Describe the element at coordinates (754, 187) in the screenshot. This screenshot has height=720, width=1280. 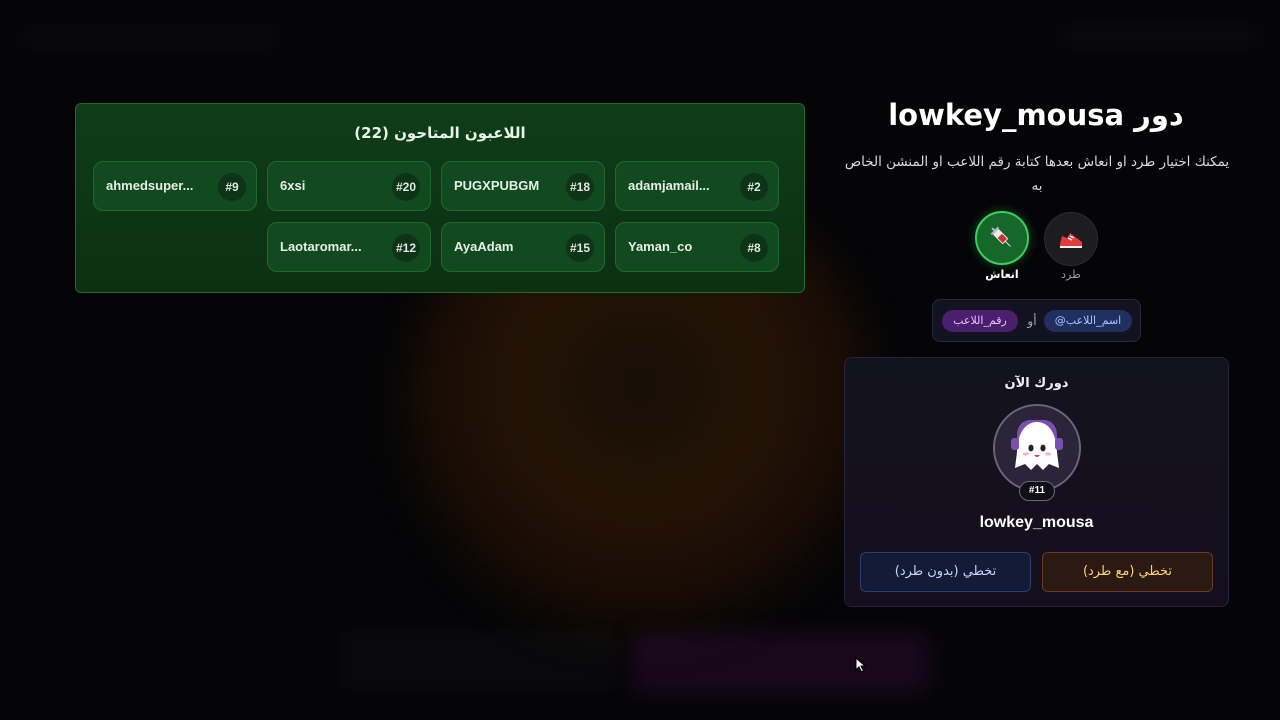
I see `player-number: #2` at that location.